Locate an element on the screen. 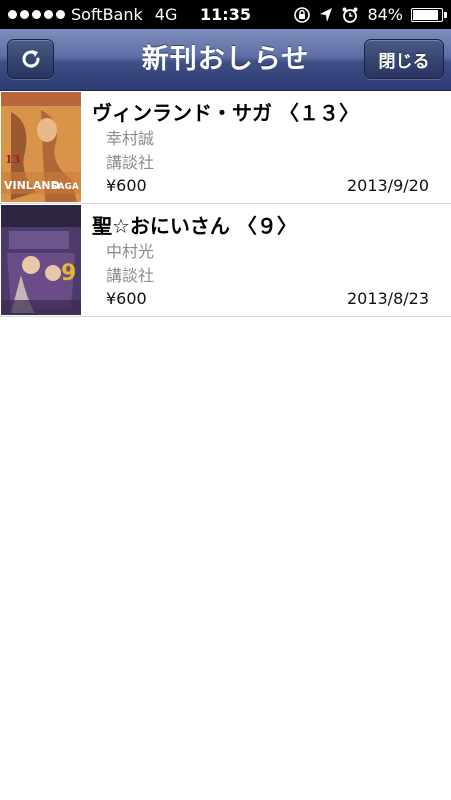  status-right: 84% is located at coordinates (370, 14).